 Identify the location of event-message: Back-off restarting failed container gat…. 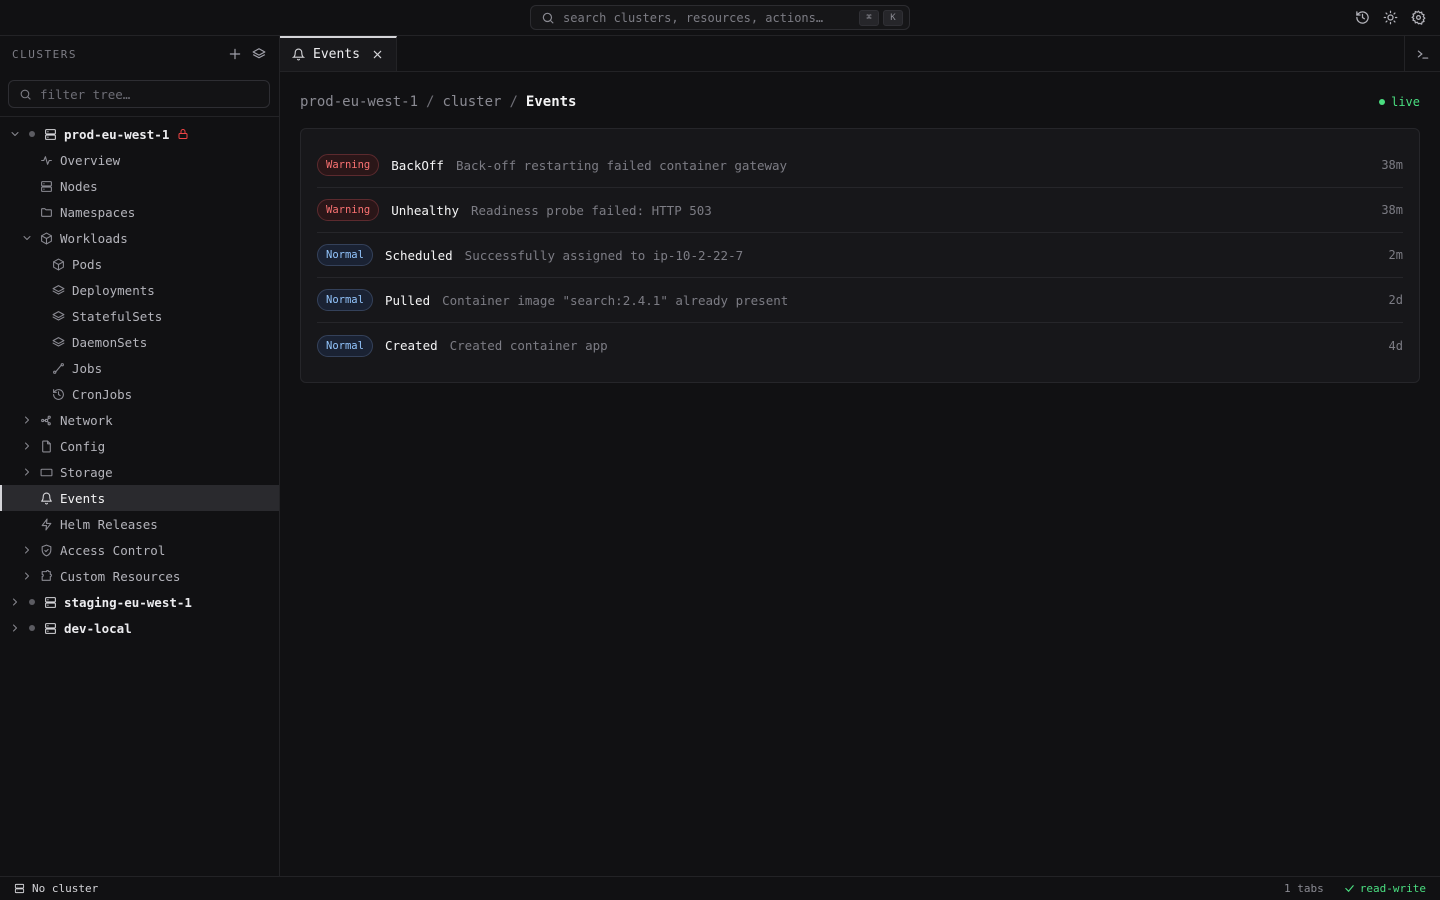
(621, 165).